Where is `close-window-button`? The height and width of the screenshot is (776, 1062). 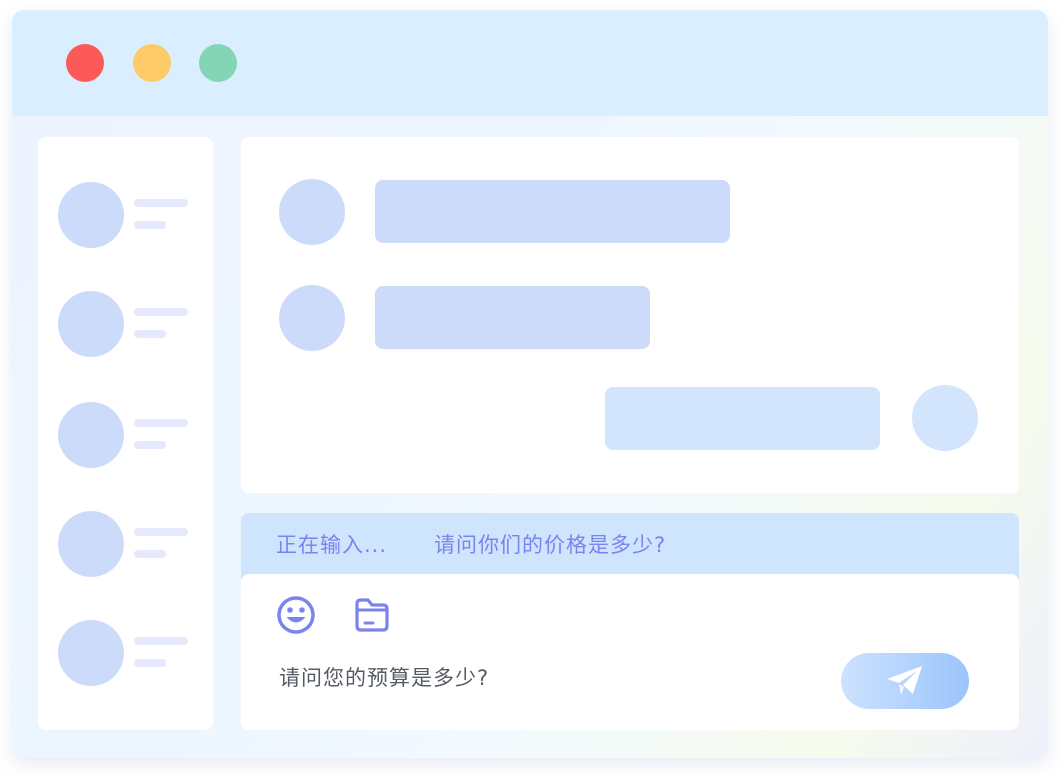 close-window-button is located at coordinates (85, 63).